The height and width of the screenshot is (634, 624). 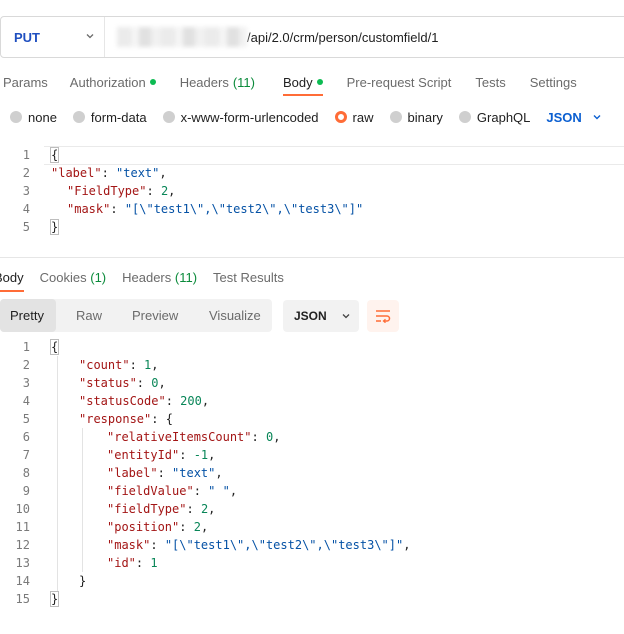 What do you see at coordinates (494, 117) in the screenshot?
I see `radio-graphql: GraphQL` at bounding box center [494, 117].